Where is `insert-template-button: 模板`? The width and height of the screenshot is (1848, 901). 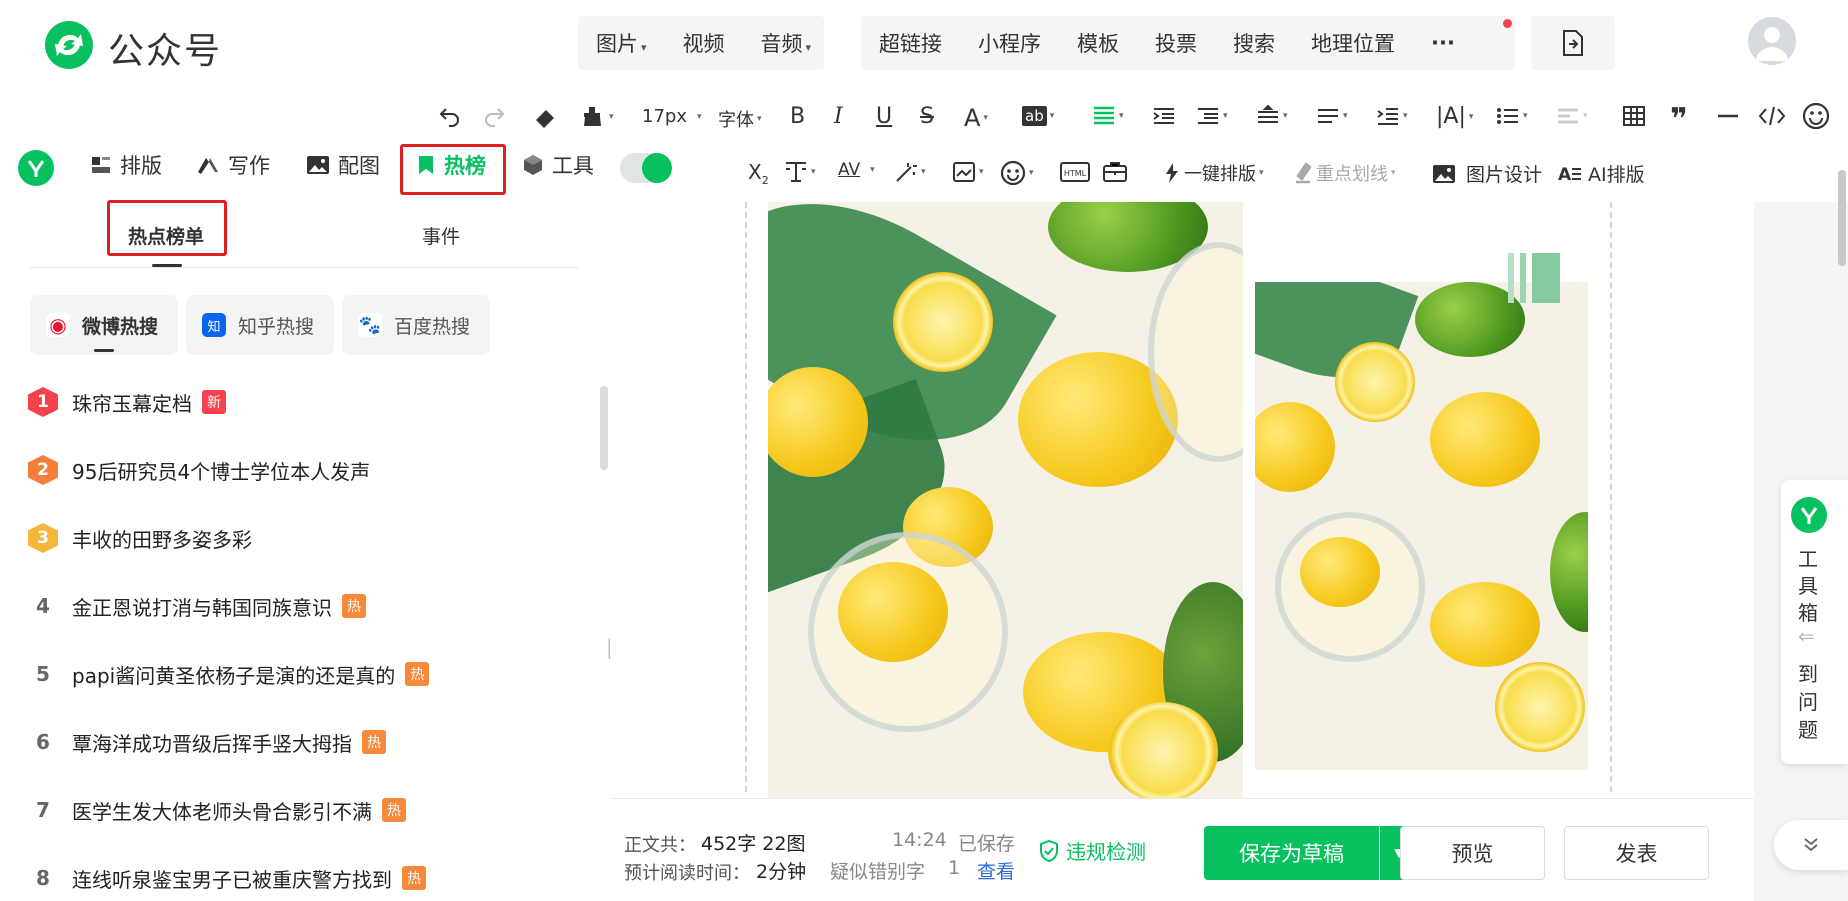 insert-template-button: 模板 is located at coordinates (1098, 43).